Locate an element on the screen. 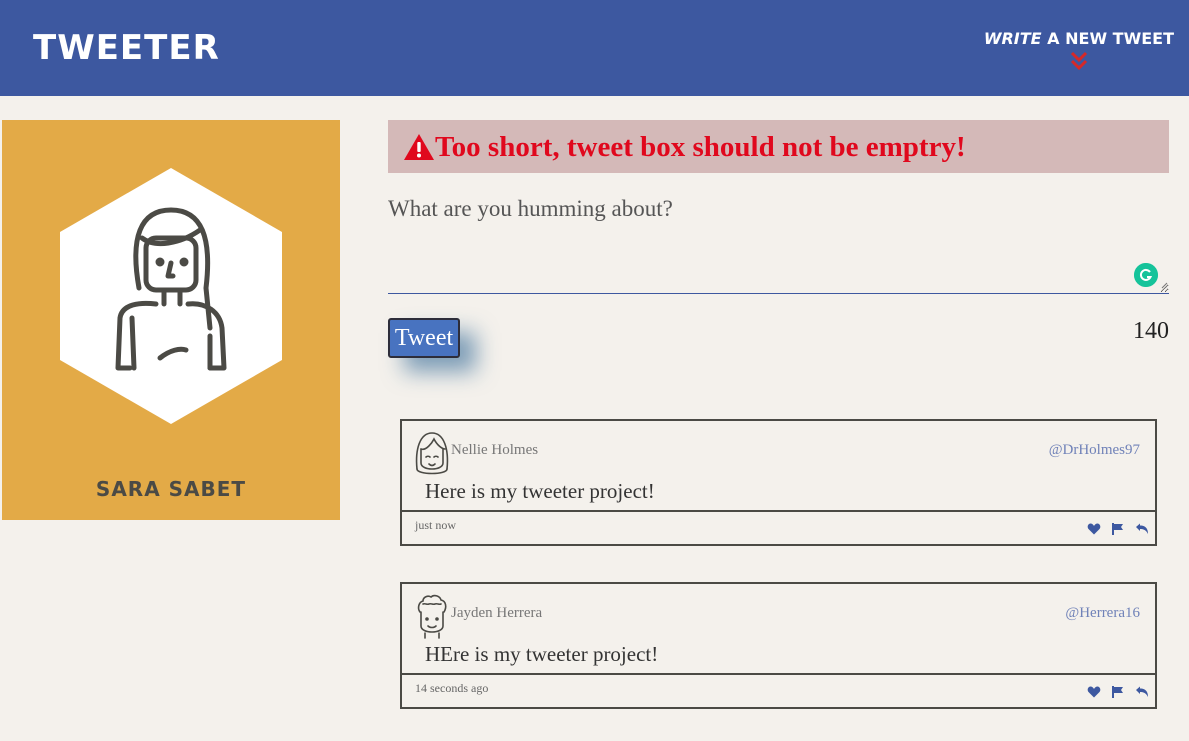 The height and width of the screenshot is (741, 1189). compose-label-write: WRITE is located at coordinates (1012, 38).